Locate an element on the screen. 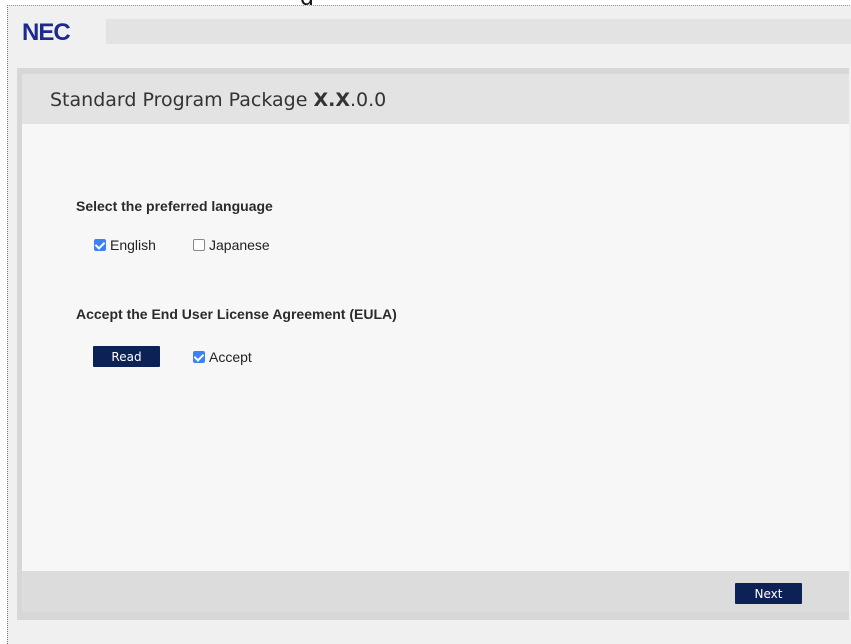  japanese-option: Japanese is located at coordinates (231, 245).